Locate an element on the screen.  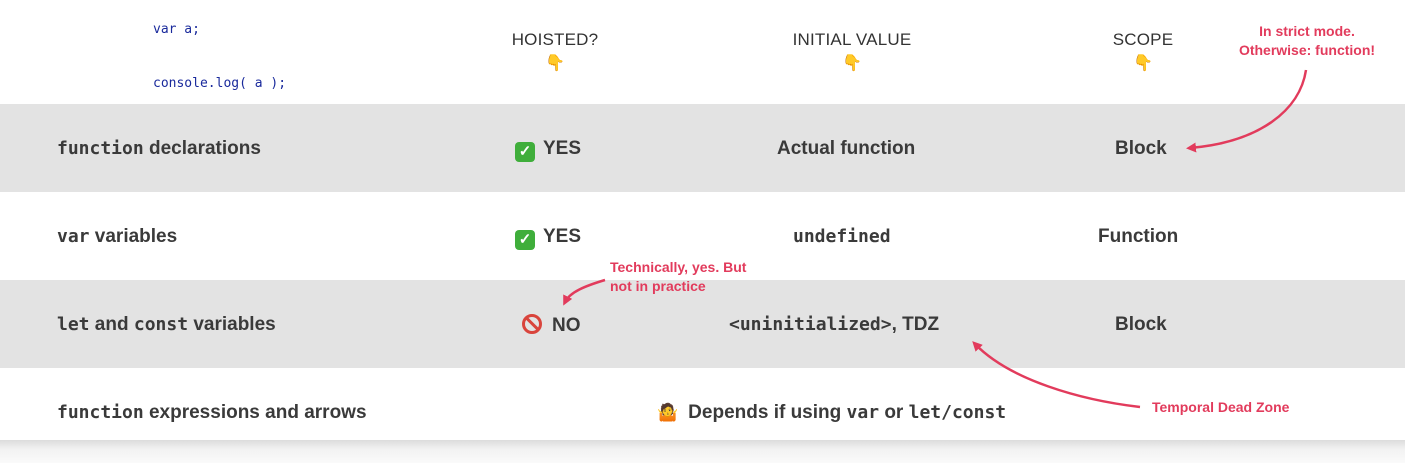
row-label-code: const is located at coordinates (161, 324).